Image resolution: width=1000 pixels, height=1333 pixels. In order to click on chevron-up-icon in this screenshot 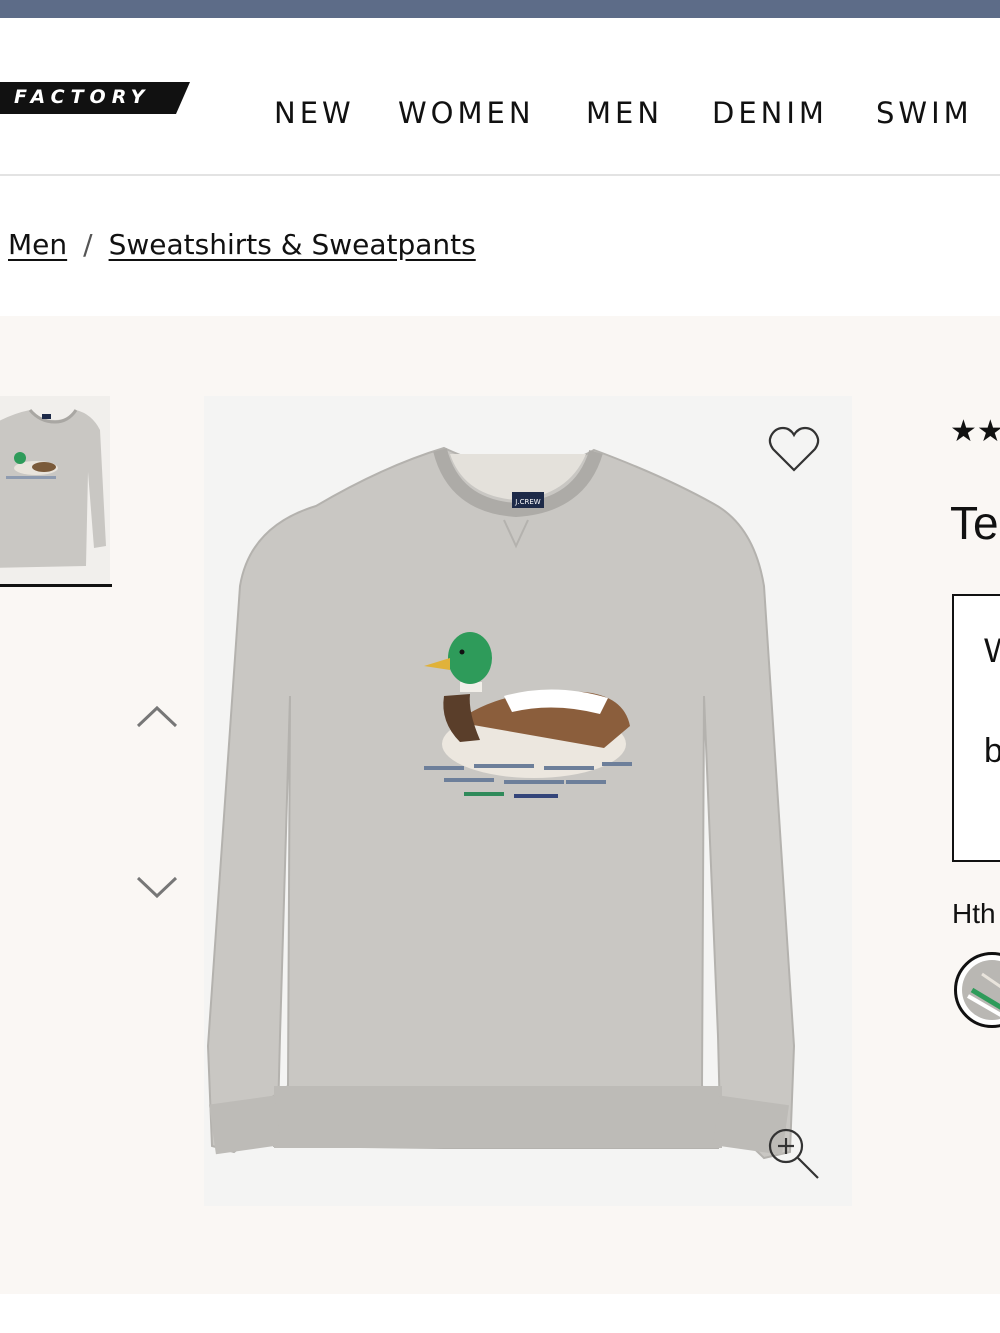, I will do `click(157, 715)`.